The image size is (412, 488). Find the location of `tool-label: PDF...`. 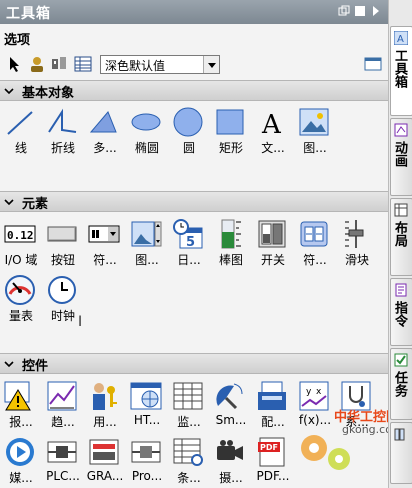

tool-label: PDF... is located at coordinates (273, 476).